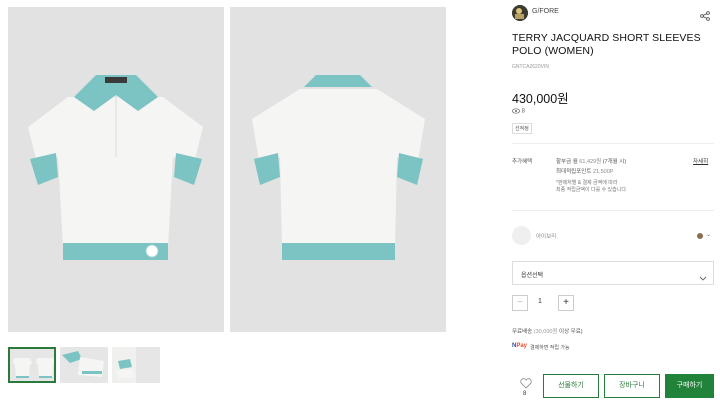 The width and height of the screenshot is (720, 408). What do you see at coordinates (574, 172) in the screenshot?
I see `points-prefix: 최대적립포인트` at bounding box center [574, 172].